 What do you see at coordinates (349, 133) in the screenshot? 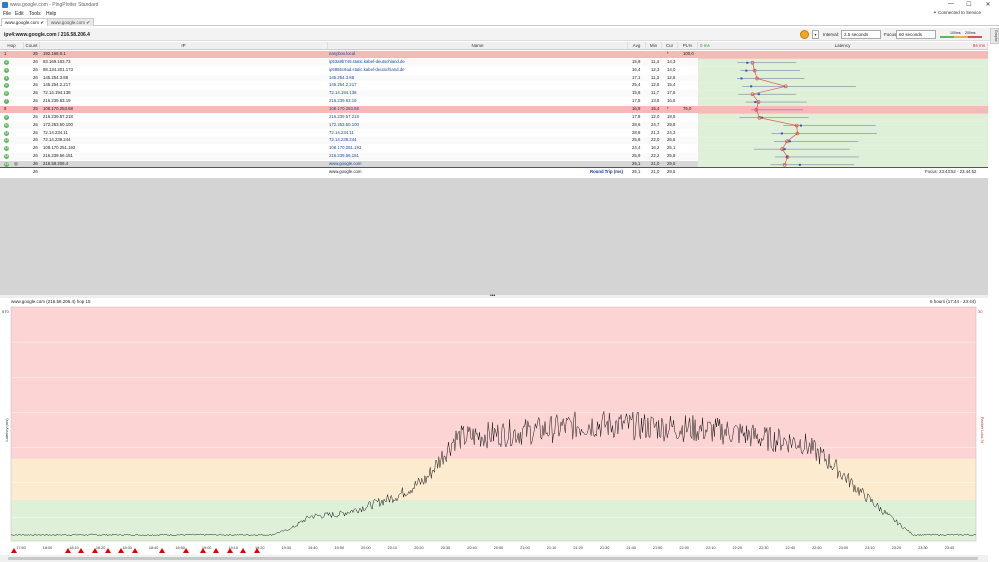
I see `table-row: 11 26 72.14.234.11 72.14.234.11 28,8 21,3 24,3` at bounding box center [349, 133].